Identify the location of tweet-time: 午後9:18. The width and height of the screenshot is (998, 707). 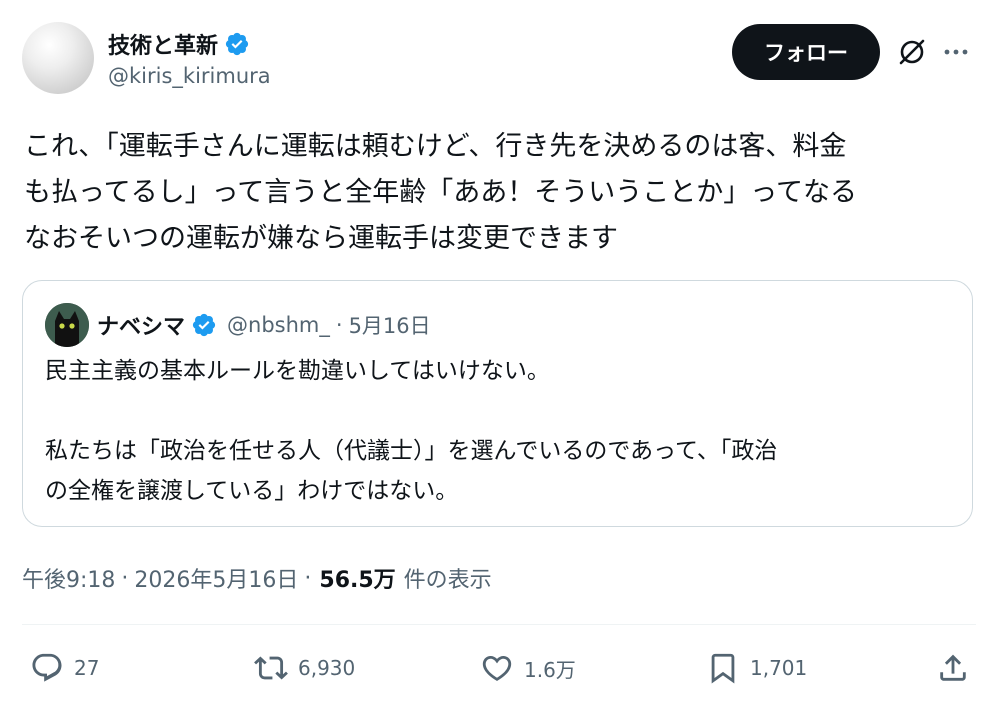
(68, 578).